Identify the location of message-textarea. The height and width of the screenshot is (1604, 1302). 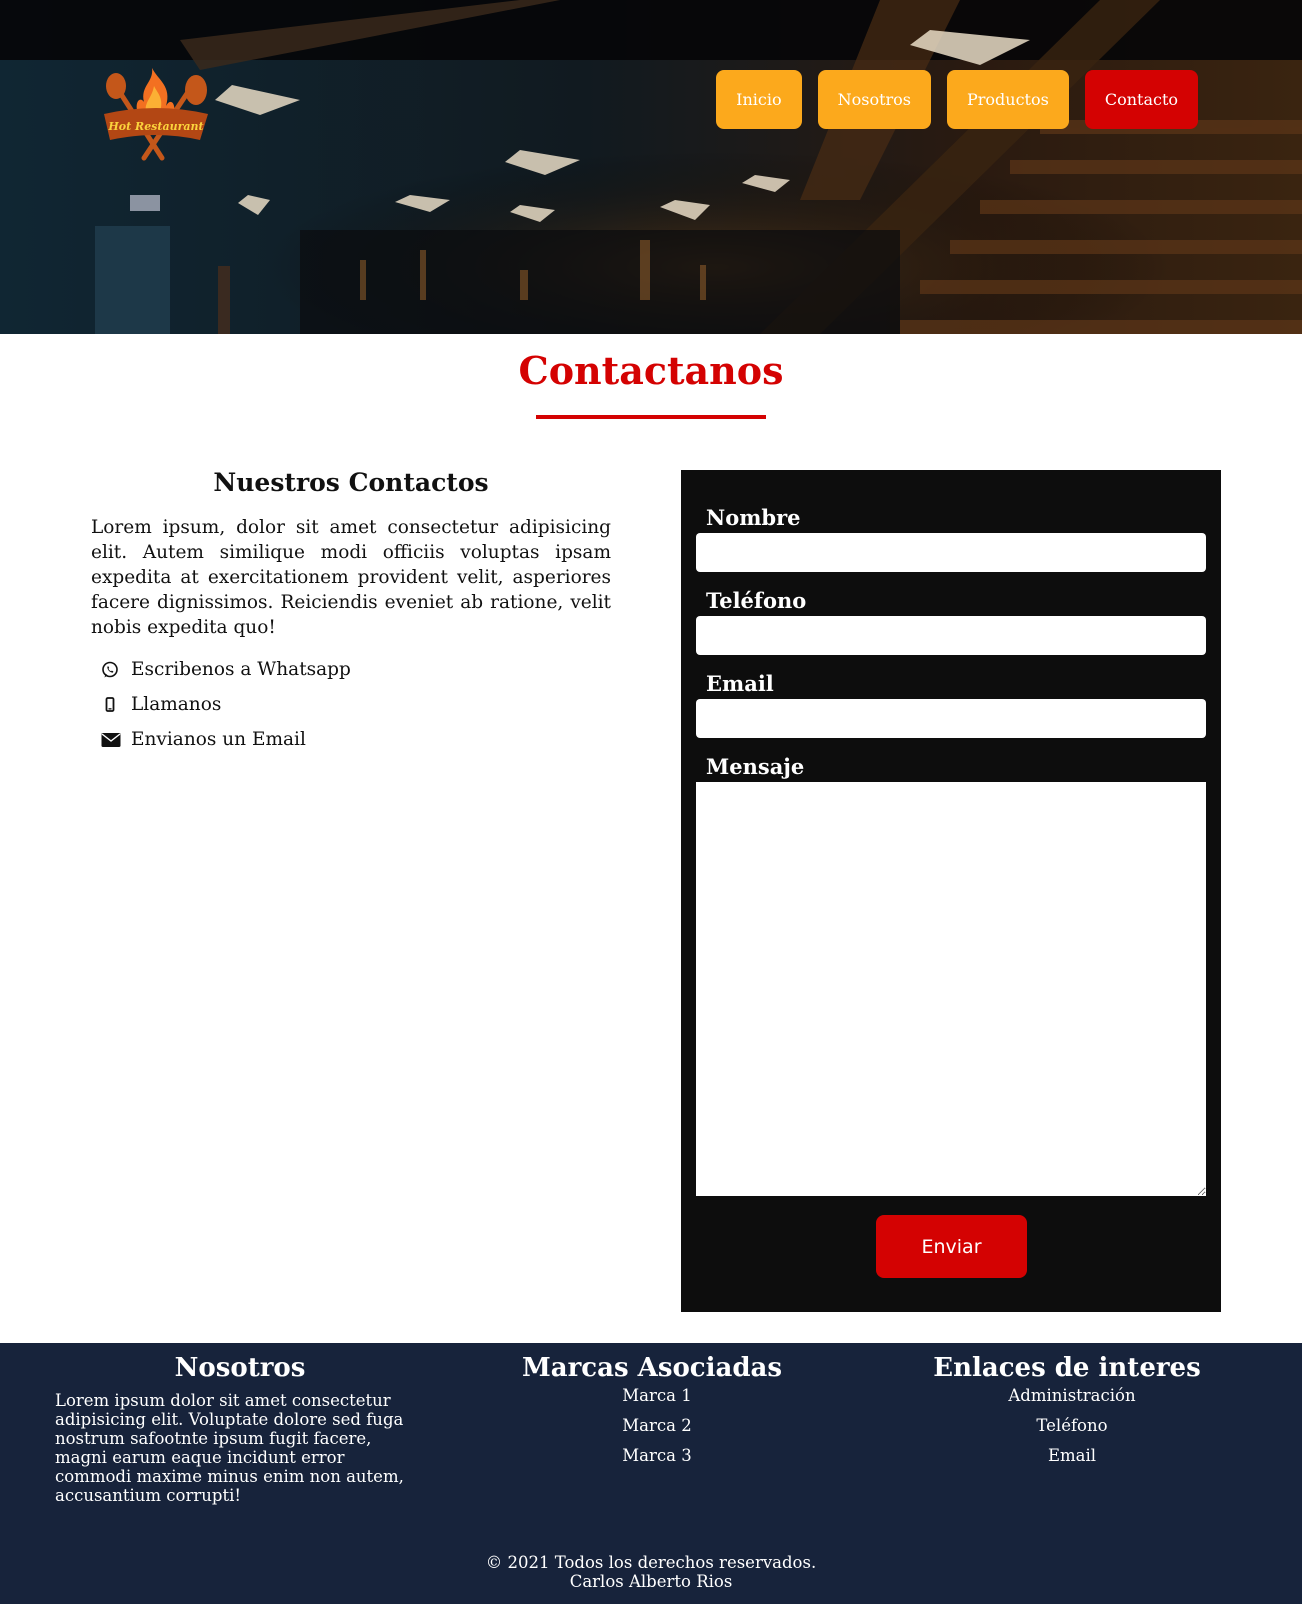
(951, 989).